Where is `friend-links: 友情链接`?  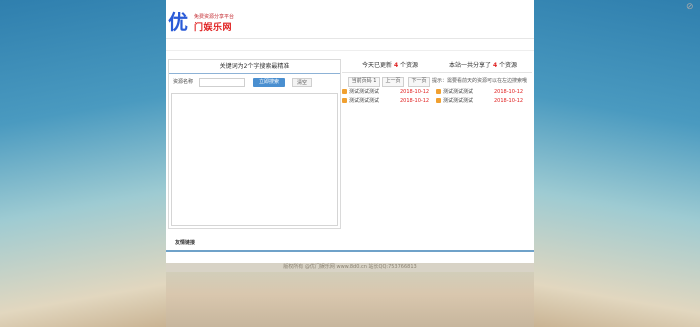
friend-links: 友情链接 is located at coordinates (350, 243).